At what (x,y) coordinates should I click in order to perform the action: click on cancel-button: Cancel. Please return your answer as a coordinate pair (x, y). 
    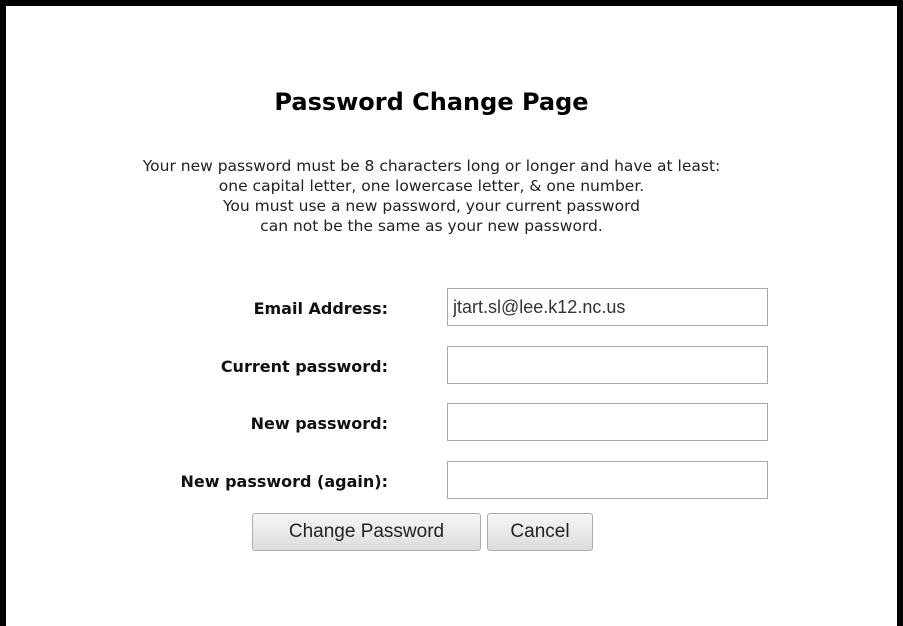
    Looking at the image, I should click on (540, 532).